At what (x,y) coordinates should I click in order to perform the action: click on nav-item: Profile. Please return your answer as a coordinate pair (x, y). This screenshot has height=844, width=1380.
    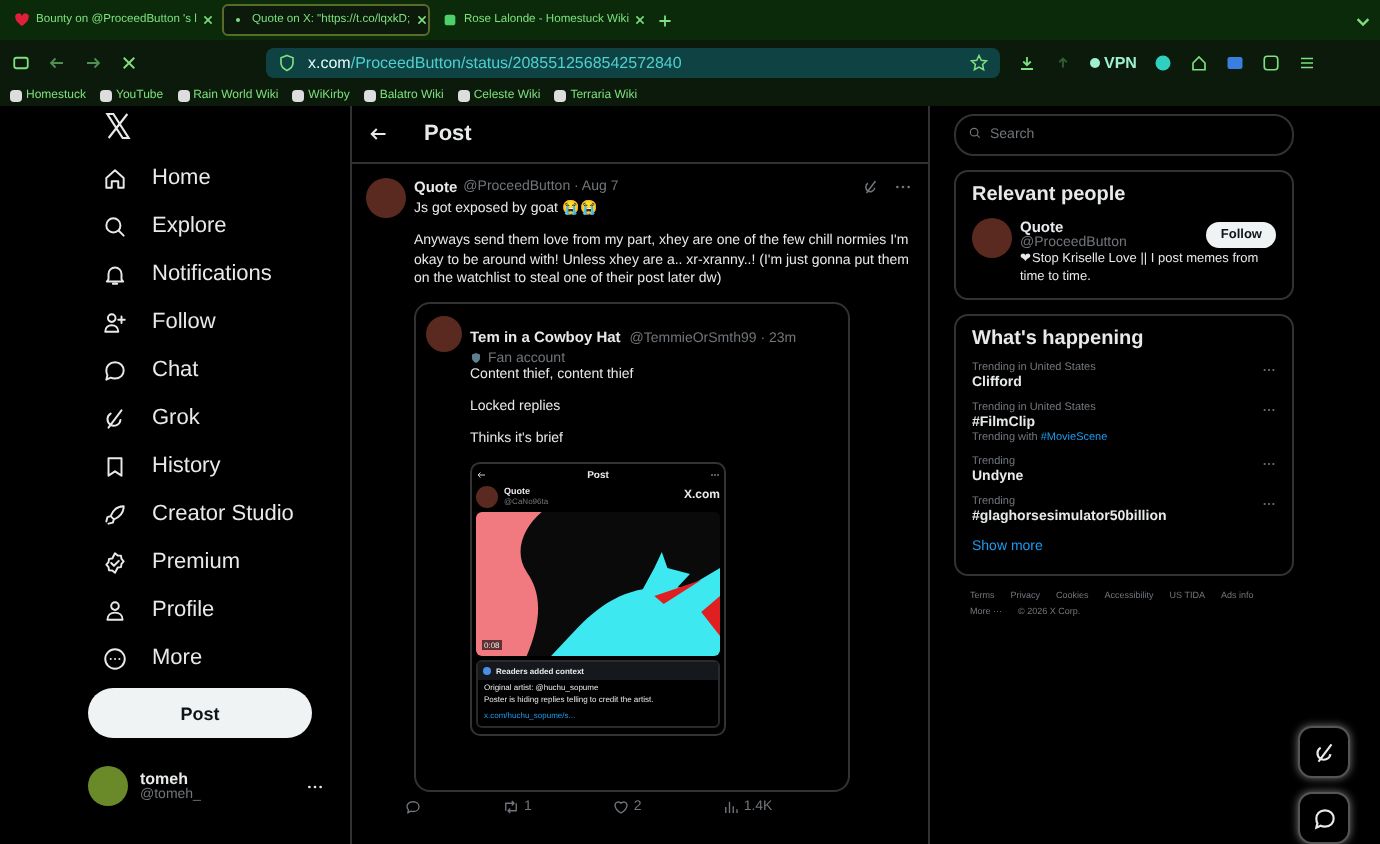
    Looking at the image, I should click on (219, 610).